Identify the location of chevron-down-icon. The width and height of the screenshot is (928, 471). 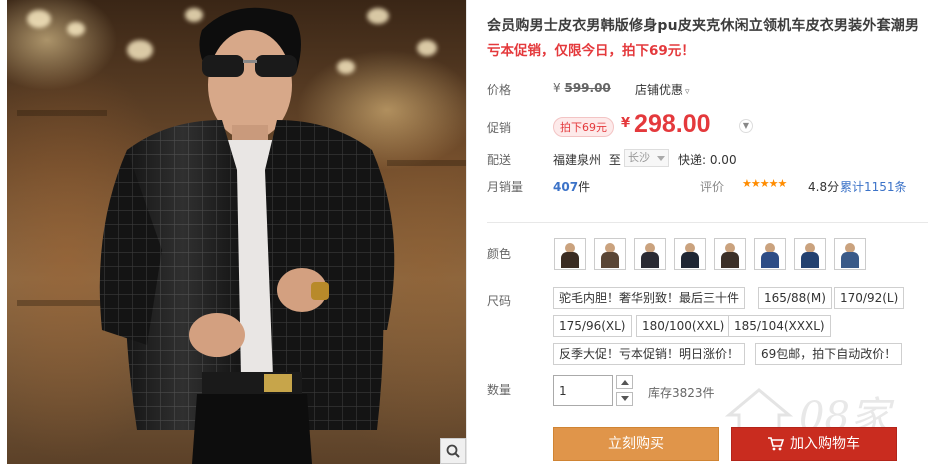
(624, 398).